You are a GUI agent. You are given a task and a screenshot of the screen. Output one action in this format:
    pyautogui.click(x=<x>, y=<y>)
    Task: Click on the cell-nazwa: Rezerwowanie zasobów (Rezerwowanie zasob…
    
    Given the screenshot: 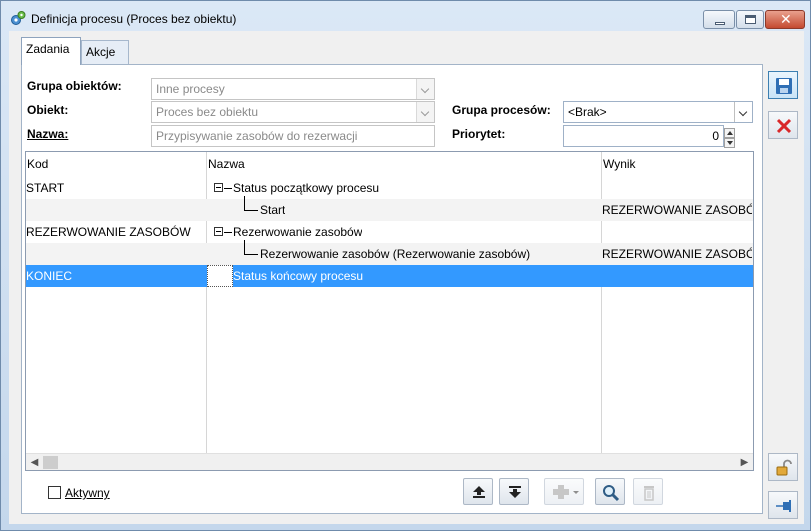 What is the action you would take?
    pyautogui.click(x=395, y=254)
    